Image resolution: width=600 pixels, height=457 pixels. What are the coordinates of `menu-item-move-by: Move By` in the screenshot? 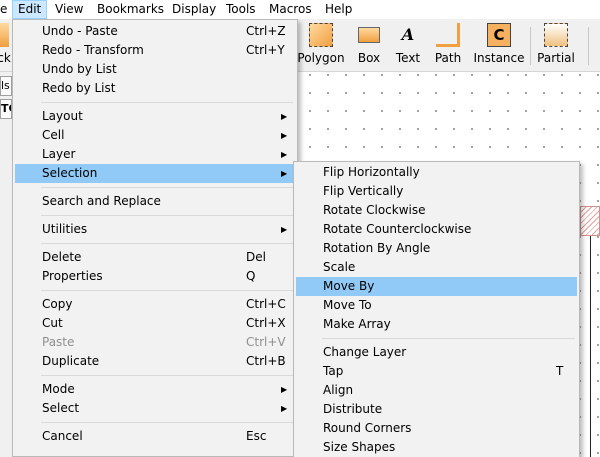 It's located at (436, 286).